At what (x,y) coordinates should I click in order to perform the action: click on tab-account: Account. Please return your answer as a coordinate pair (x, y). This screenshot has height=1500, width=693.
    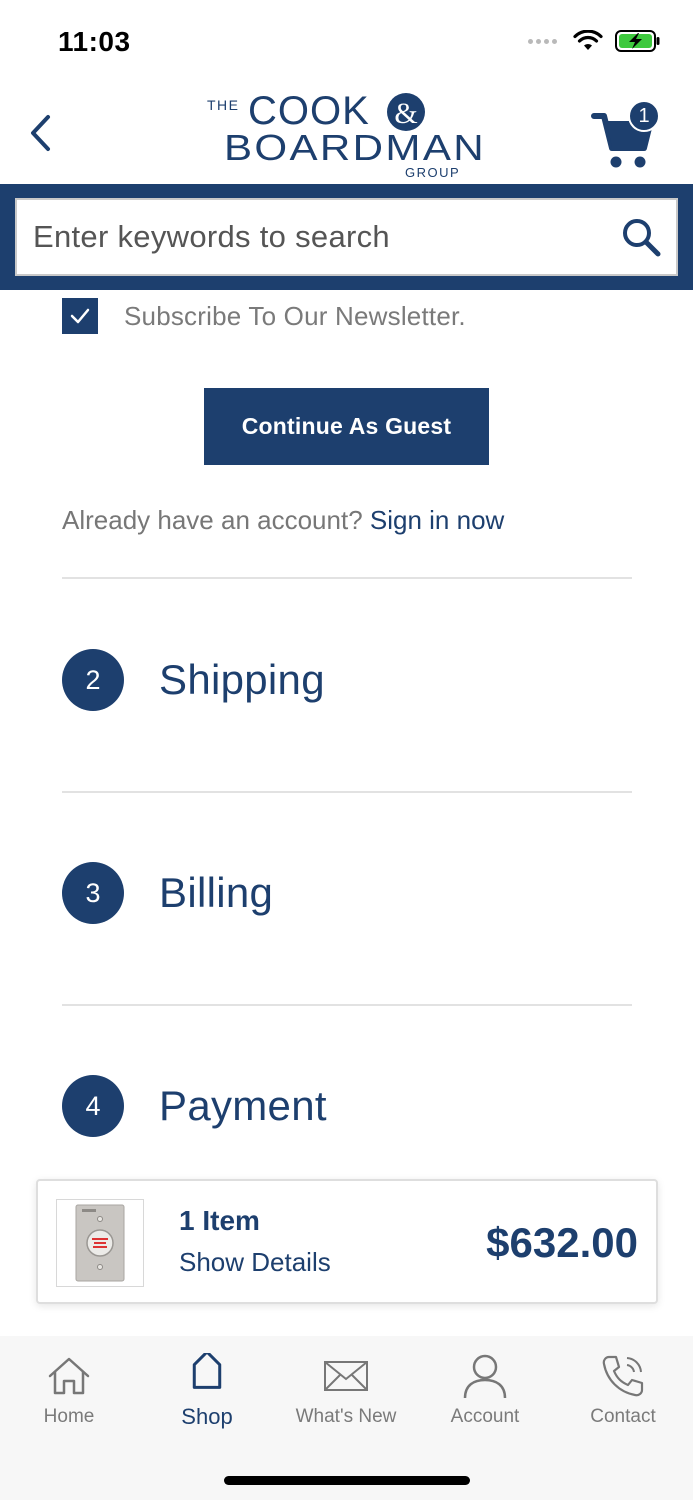
    Looking at the image, I should click on (485, 1390).